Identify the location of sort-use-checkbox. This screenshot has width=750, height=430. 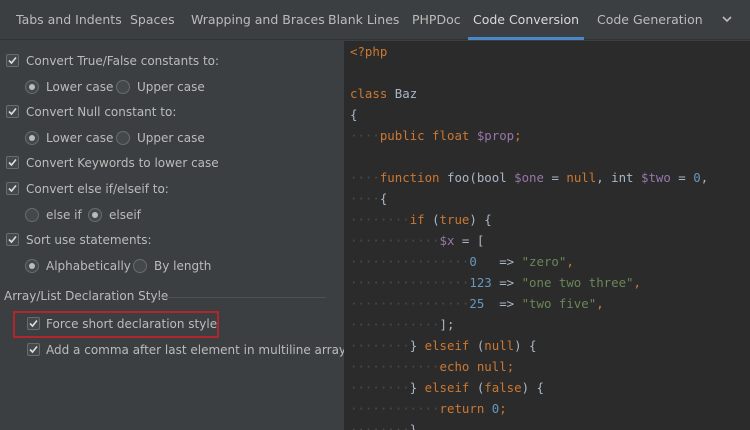
(12, 239).